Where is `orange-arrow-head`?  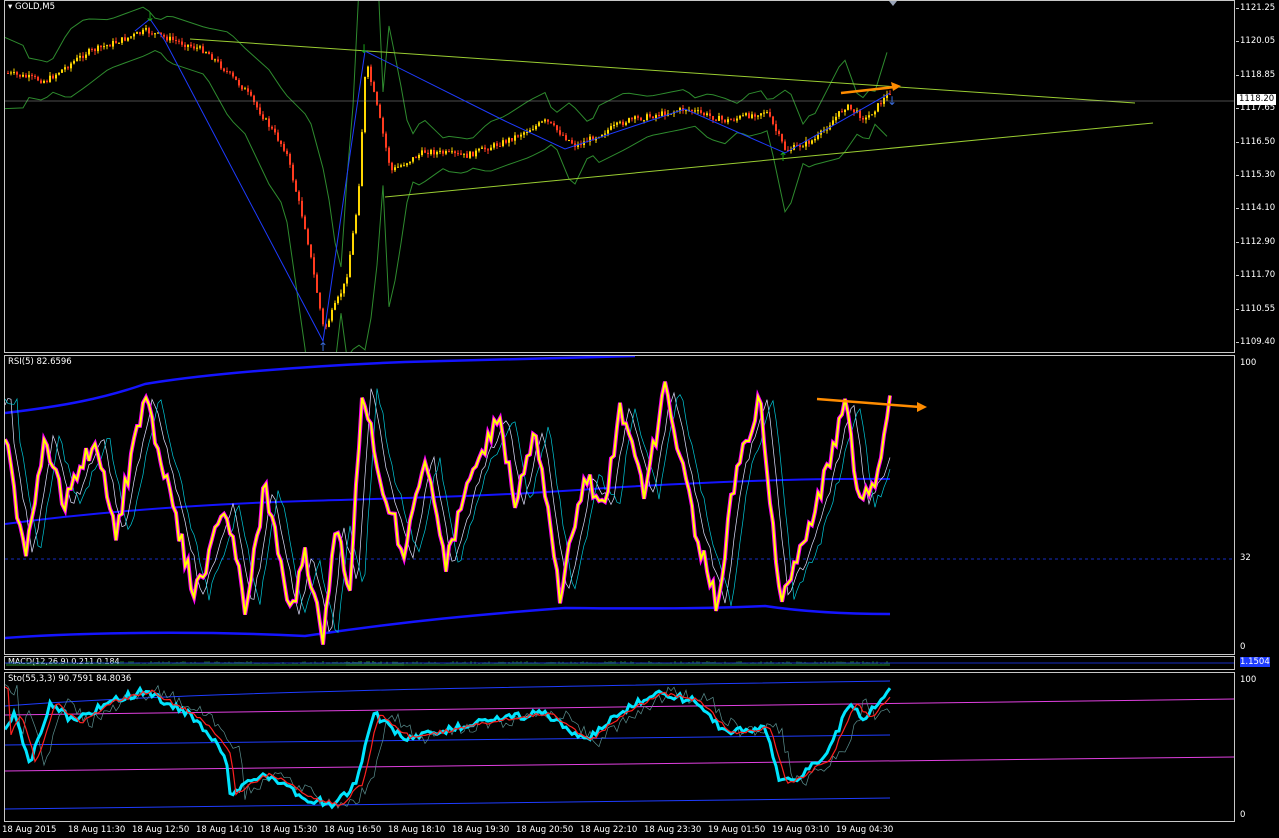
orange-arrow-head is located at coordinates (896, 86).